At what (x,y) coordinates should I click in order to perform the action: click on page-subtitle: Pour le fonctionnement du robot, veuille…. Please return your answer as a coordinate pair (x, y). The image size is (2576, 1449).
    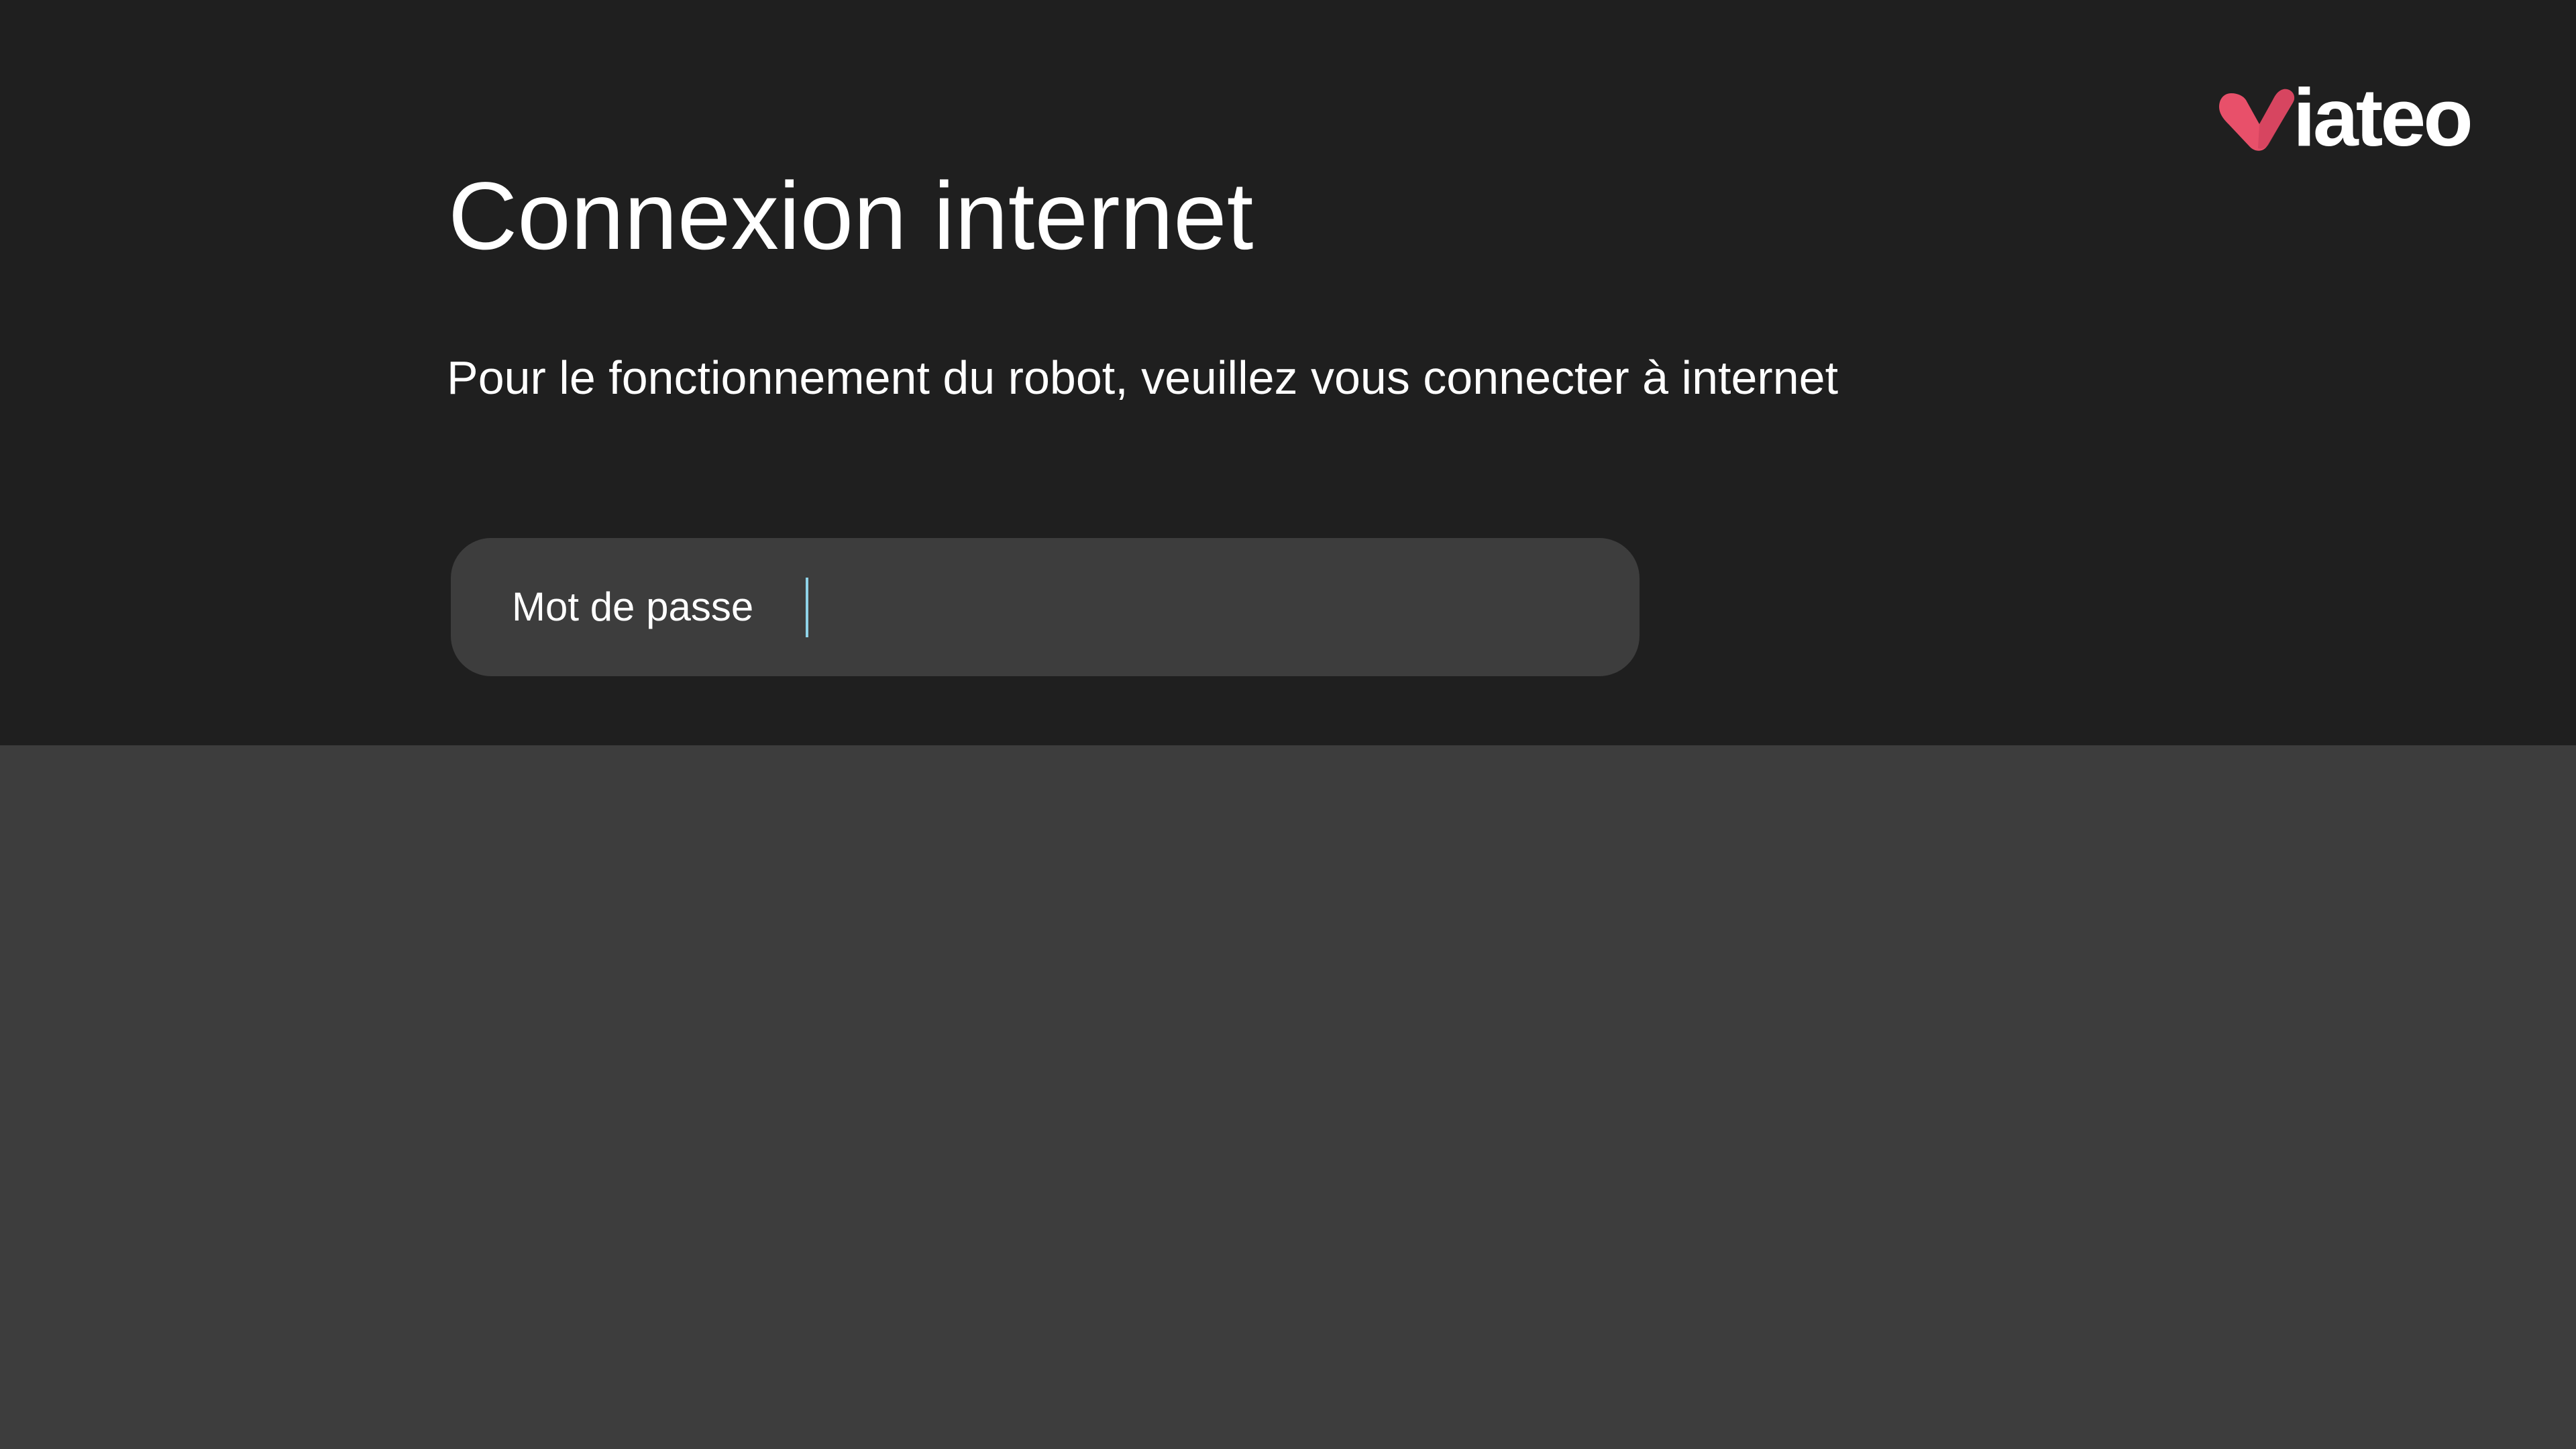
    Looking at the image, I should click on (1143, 378).